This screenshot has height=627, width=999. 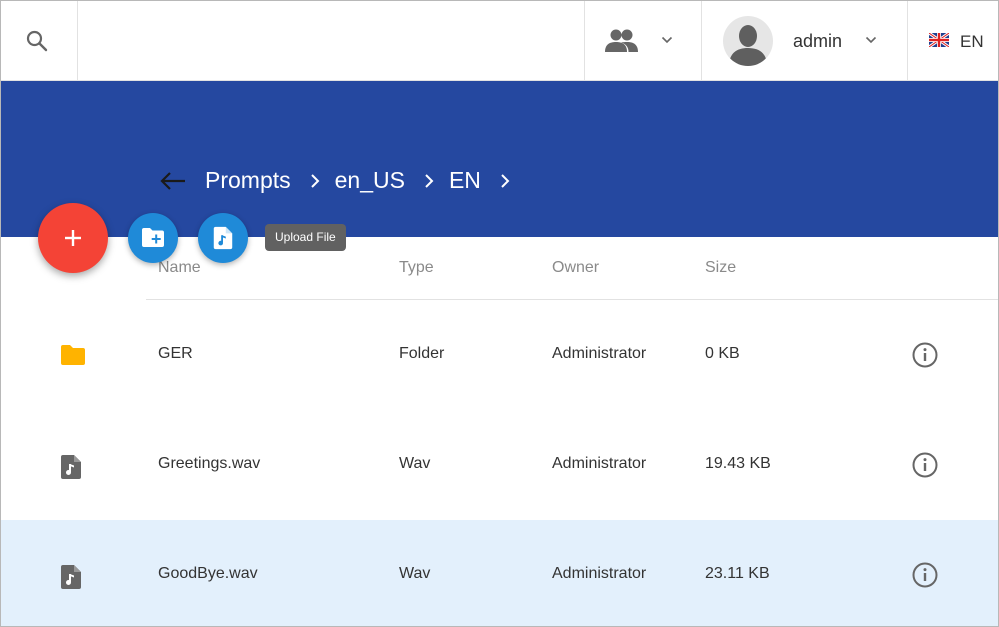 I want to click on top-bar: admin EN, so click(x=499, y=41).